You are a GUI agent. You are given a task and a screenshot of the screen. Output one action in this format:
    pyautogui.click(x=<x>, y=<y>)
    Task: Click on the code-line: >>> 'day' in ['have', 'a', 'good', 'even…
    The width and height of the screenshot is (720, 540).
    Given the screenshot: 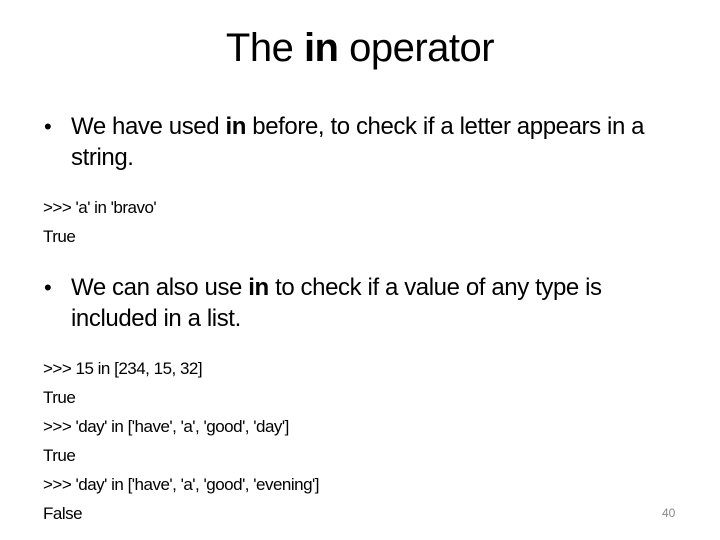 What is the action you would take?
    pyautogui.click(x=181, y=484)
    